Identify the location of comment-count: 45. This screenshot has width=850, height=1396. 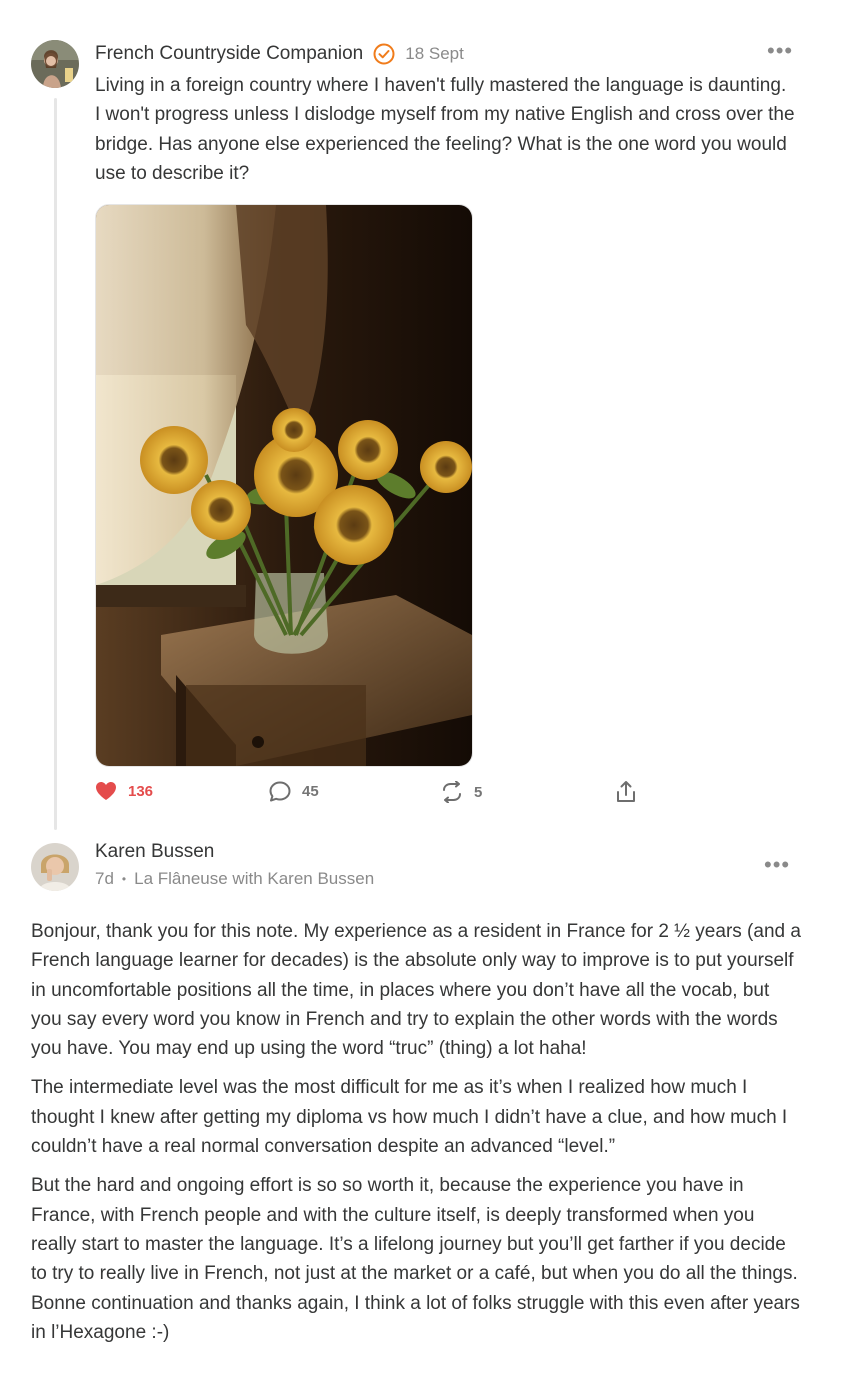
(310, 791).